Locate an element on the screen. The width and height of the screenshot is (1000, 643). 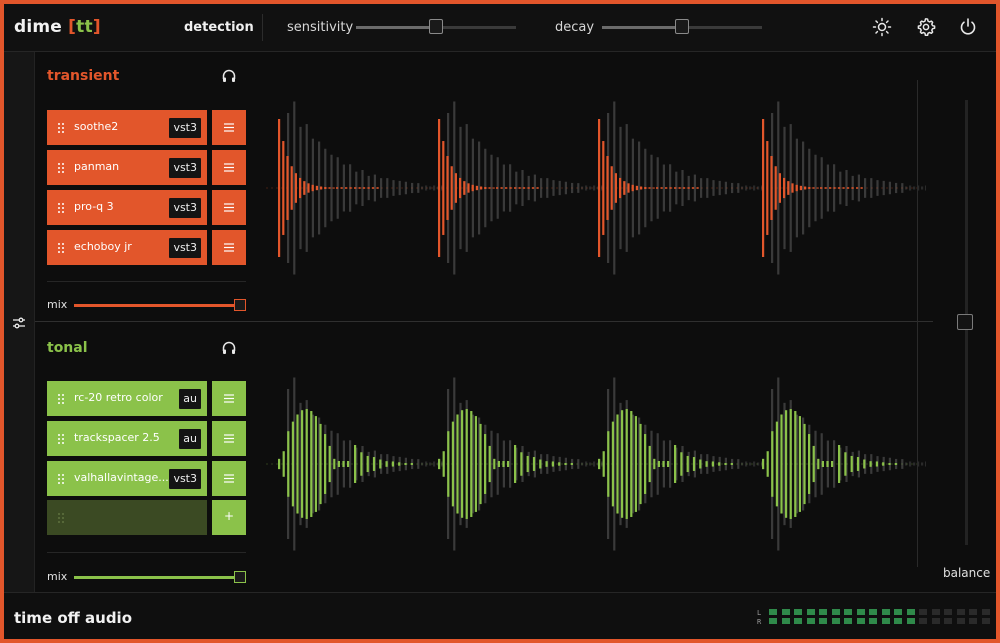
empty-plugin-slot is located at coordinates (127, 517).